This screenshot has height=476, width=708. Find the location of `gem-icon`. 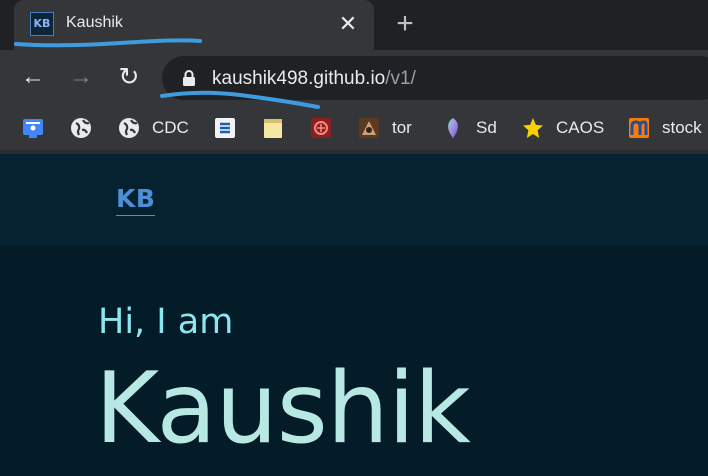

gem-icon is located at coordinates (453, 128).